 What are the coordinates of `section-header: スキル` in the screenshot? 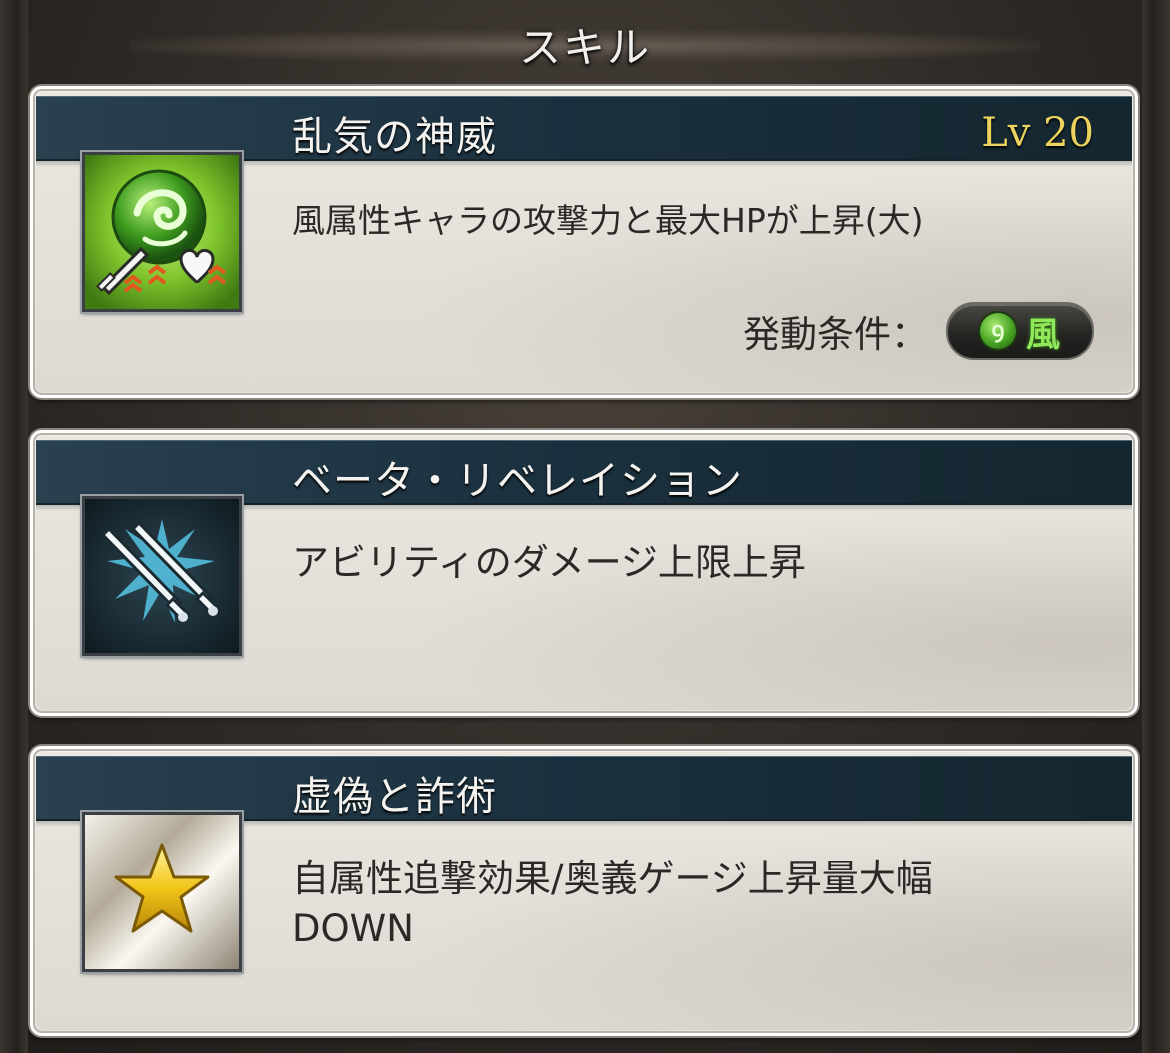 It's located at (585, 42).